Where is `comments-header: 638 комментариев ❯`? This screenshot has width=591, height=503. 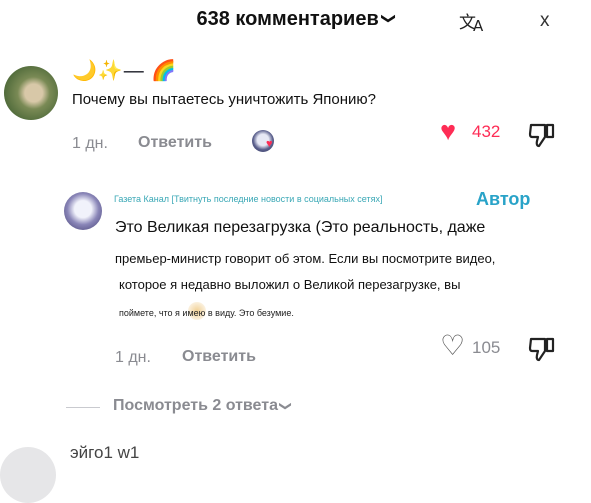 comments-header: 638 комментариев ❯ is located at coordinates (295, 19).